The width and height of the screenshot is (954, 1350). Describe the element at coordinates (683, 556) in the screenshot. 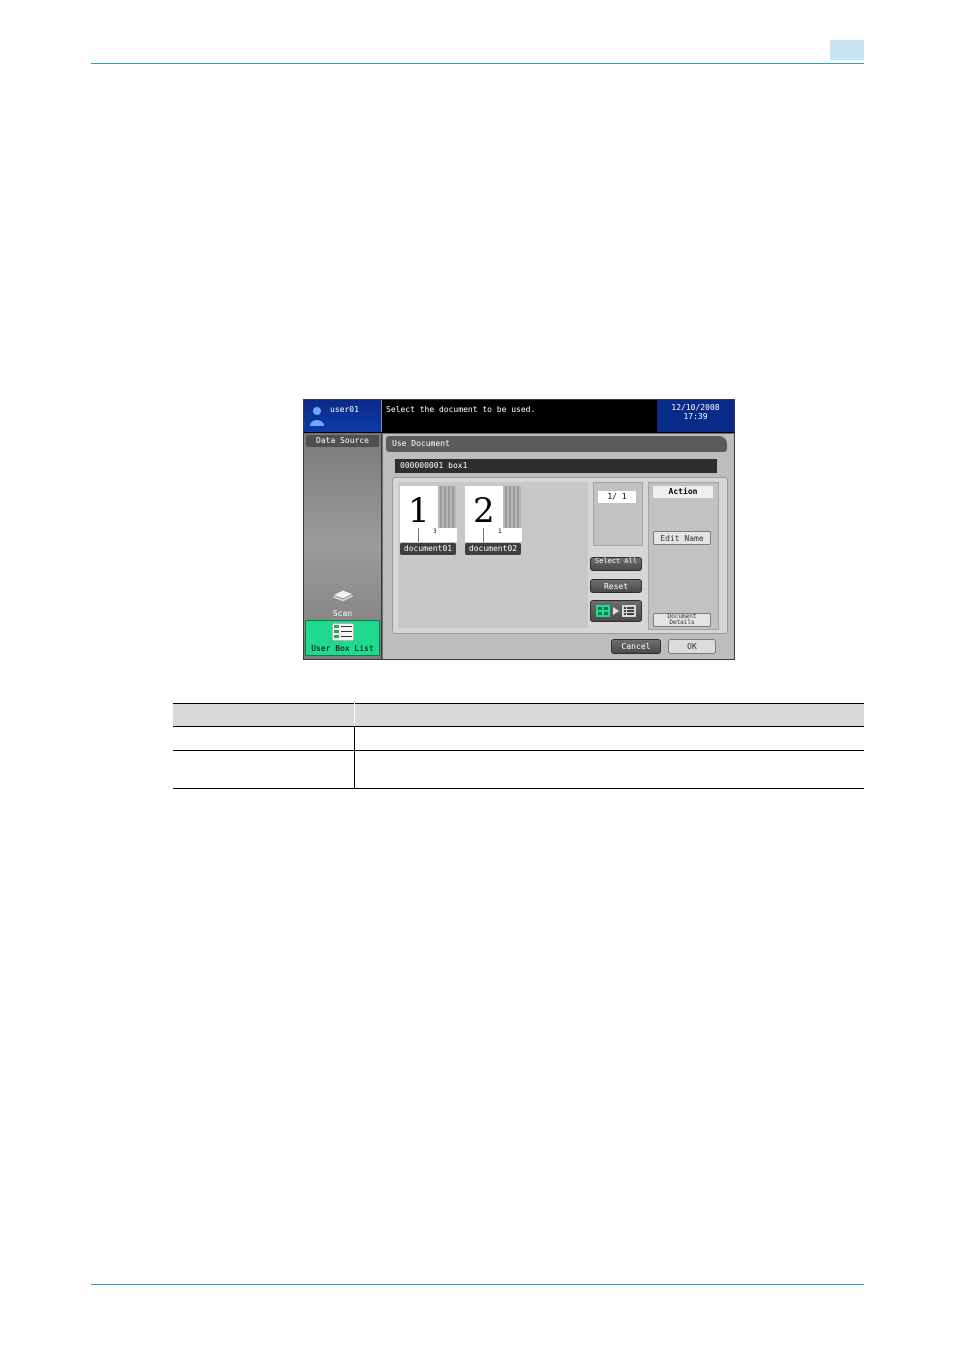

I see `action-panel: Action Edit Name Document Details` at that location.